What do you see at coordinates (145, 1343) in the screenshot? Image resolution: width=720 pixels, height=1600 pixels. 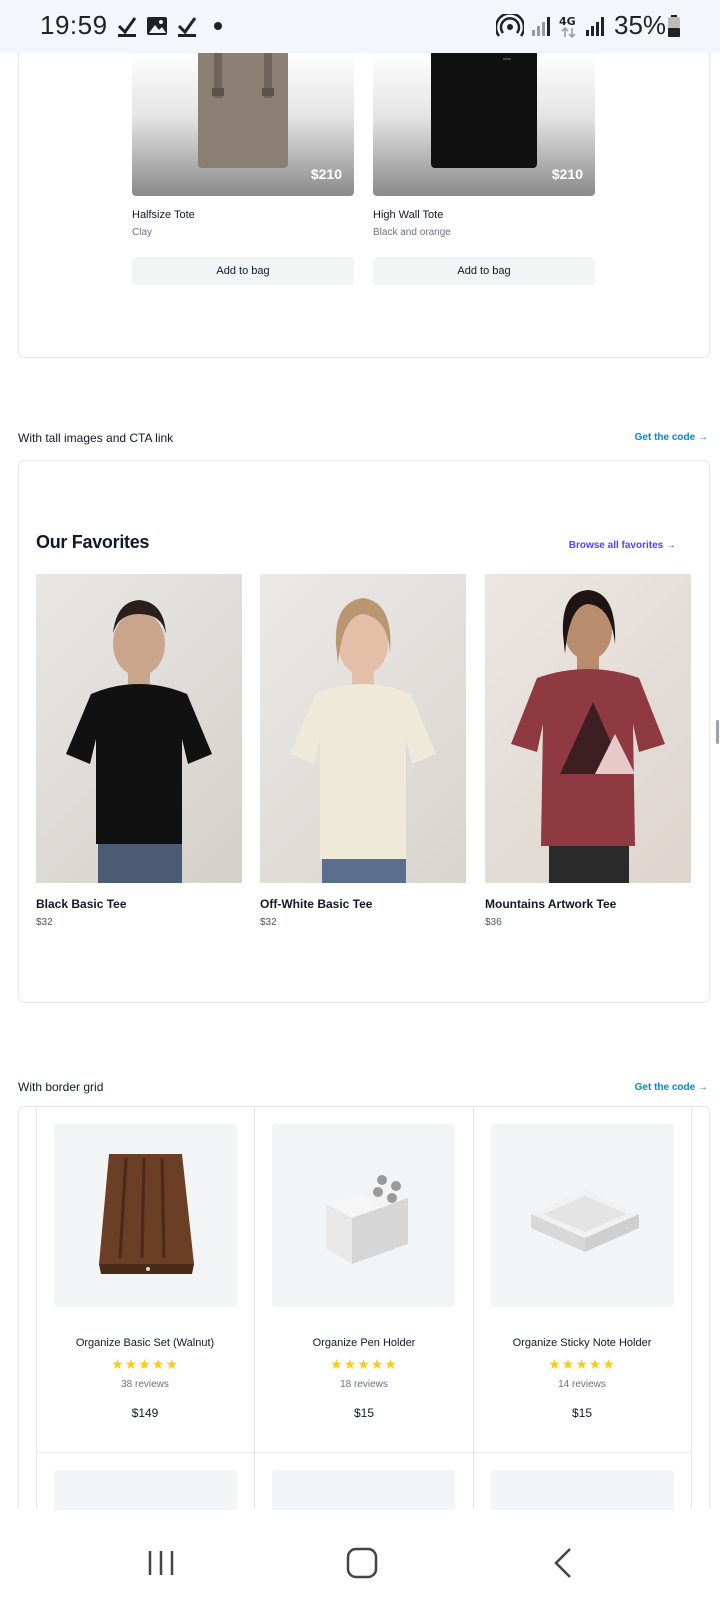 I see `product-name: Organize Basic Set (Walnut)` at bounding box center [145, 1343].